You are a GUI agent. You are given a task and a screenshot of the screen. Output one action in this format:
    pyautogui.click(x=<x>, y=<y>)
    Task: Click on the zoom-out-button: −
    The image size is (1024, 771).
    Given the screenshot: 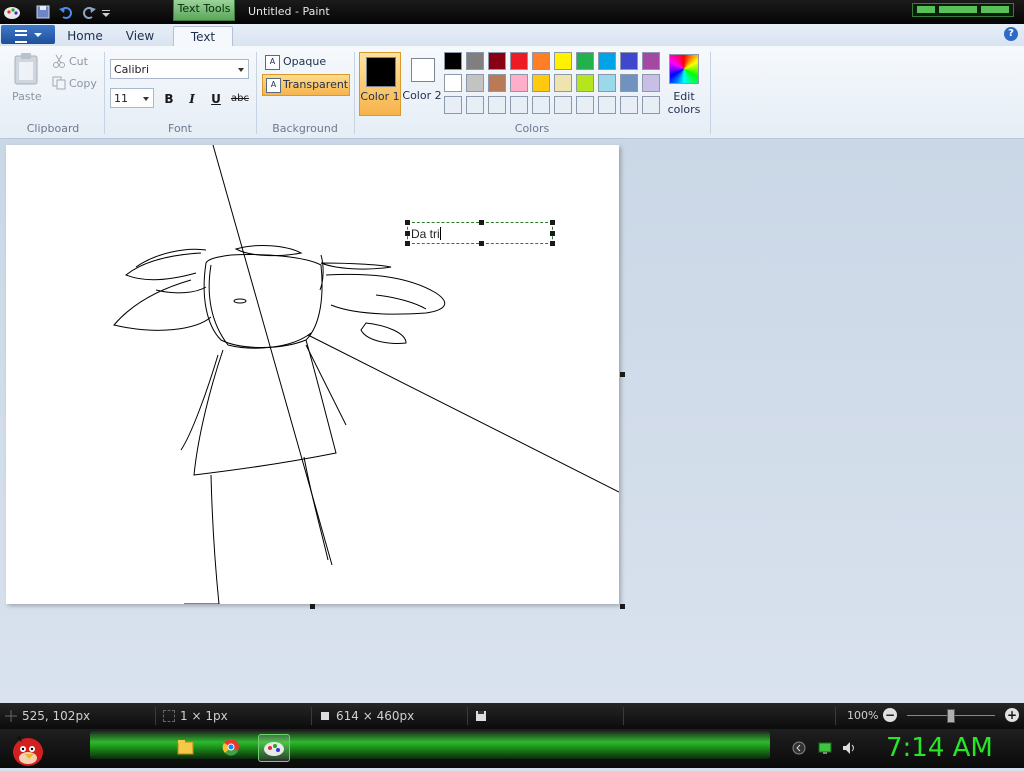 What is the action you would take?
    pyautogui.click(x=890, y=715)
    